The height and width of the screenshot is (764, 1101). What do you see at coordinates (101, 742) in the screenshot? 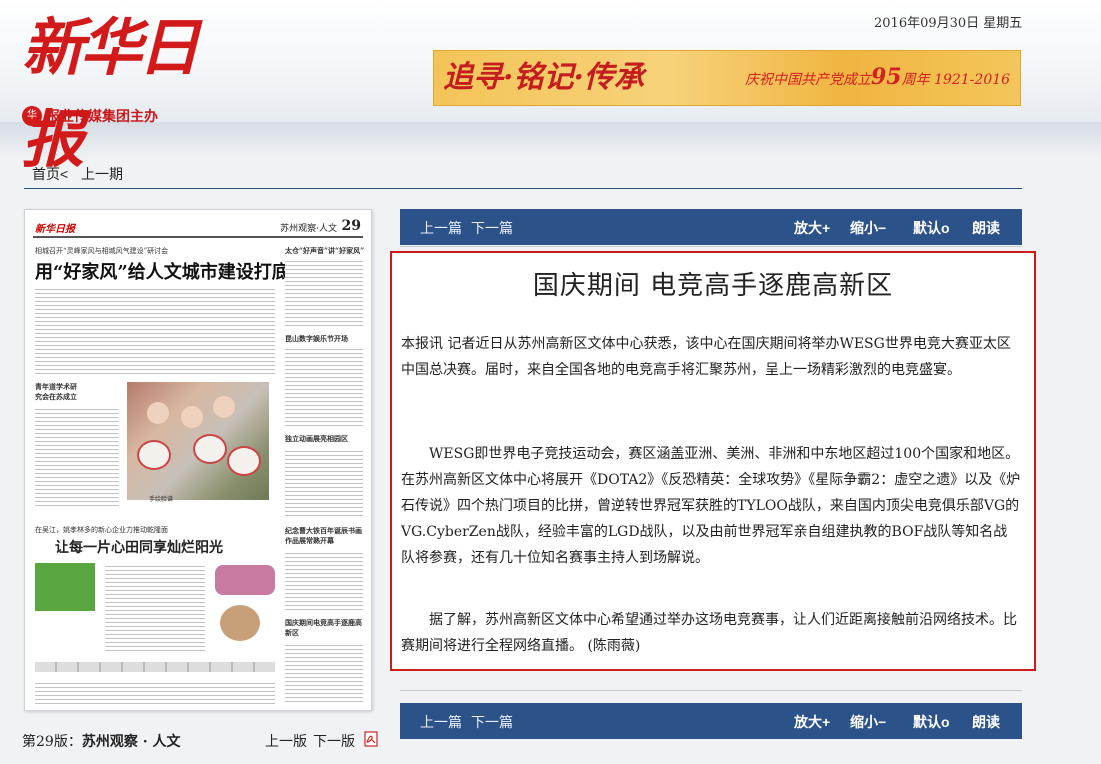
I see `current-page-label: 第29版：苏州观察 · 人文` at bounding box center [101, 742].